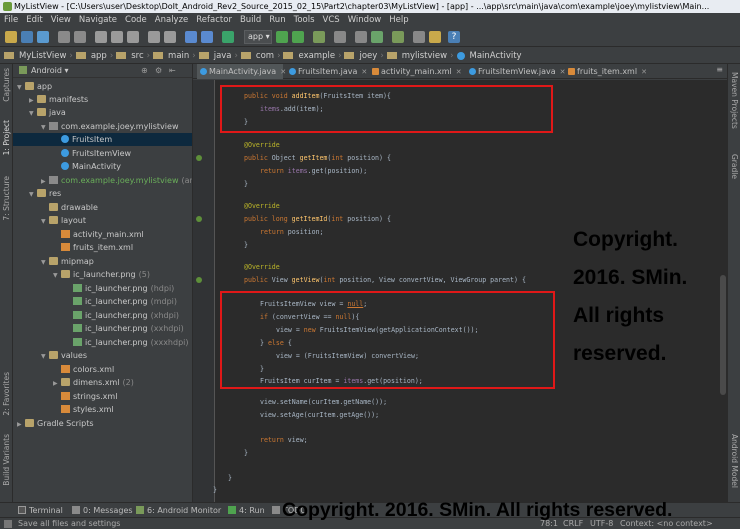  What do you see at coordinates (454, 37) in the screenshot?
I see `help-icon: ?` at bounding box center [454, 37].